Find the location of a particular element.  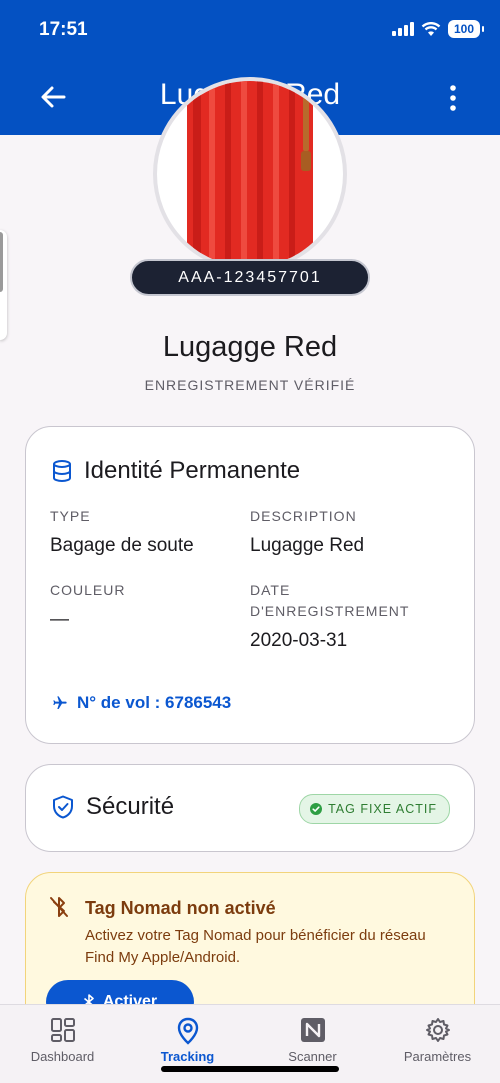

verification-status: ENREGISTREMENT VÉRIFIÉ is located at coordinates (250, 385).